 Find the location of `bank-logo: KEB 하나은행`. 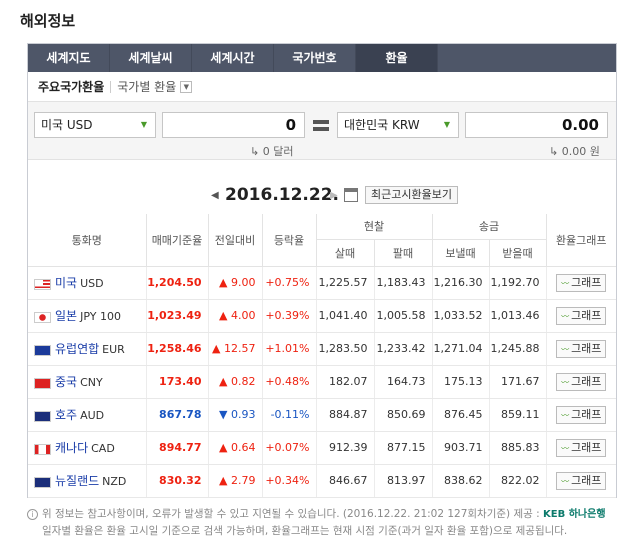

bank-logo: KEB 하나은행 is located at coordinates (574, 514).